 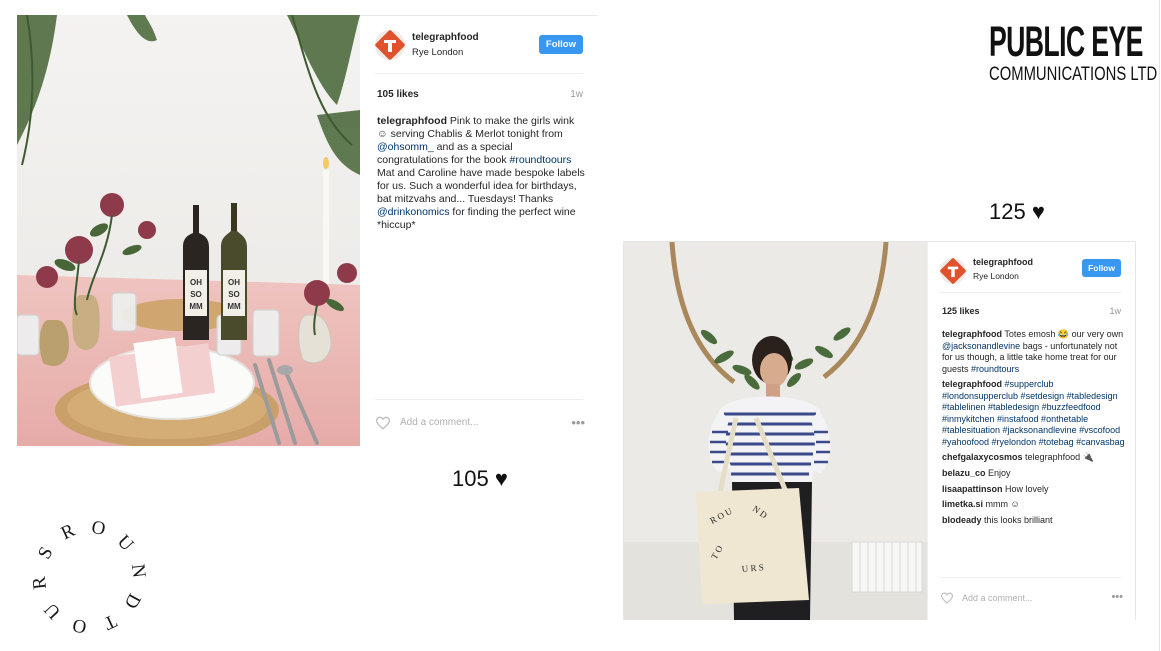 I want to click on post1-mention-drinkonomics: @drinkonomics, so click(x=413, y=212).